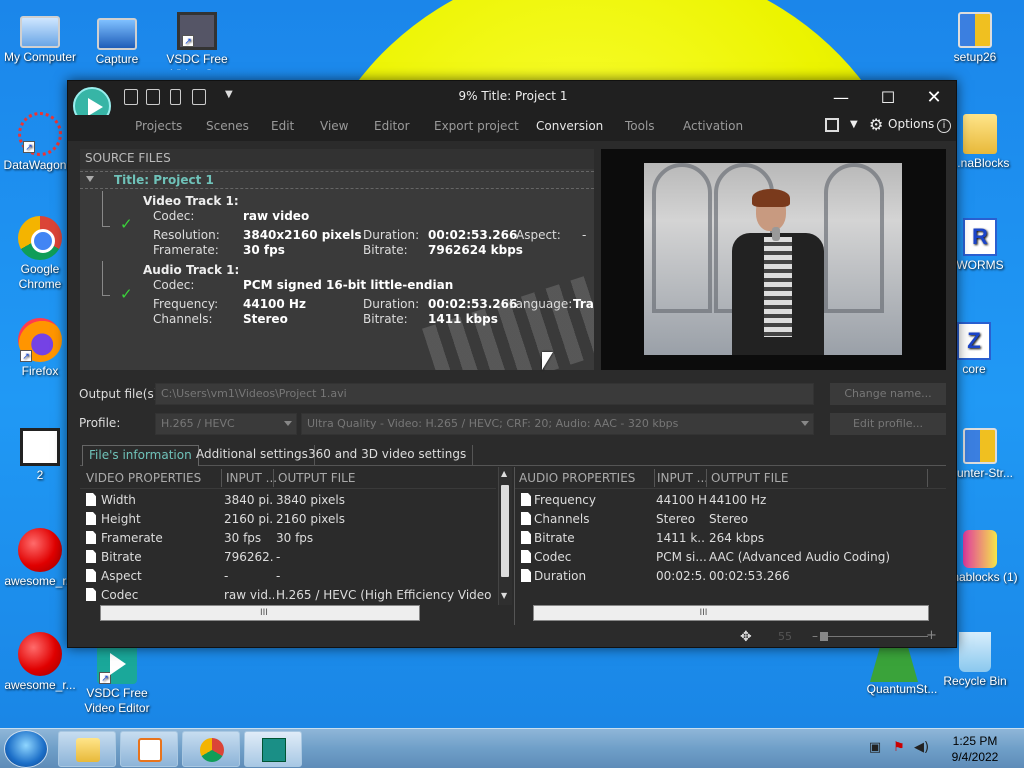 The image size is (1024, 768). I want to click on quick-access-dropdown-icon: ▼, so click(229, 94).